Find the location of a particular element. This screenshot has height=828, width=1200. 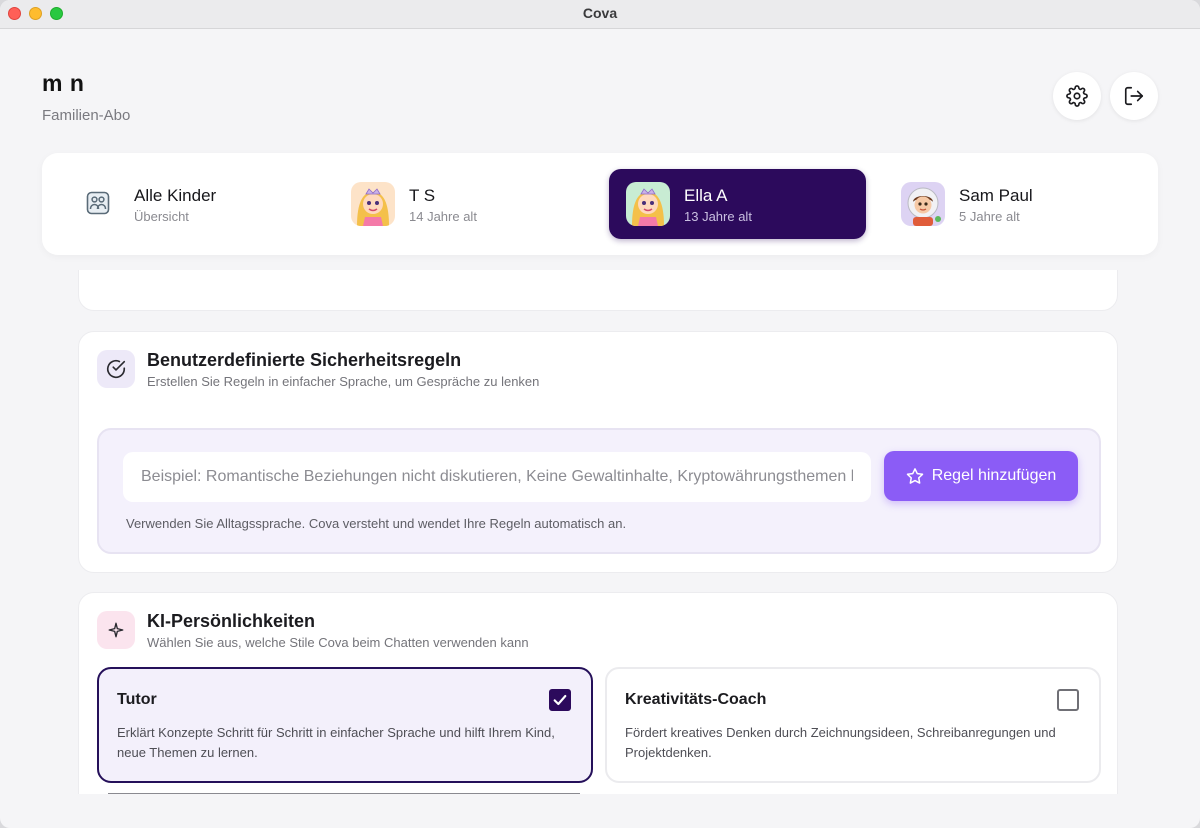

personality-title: Tutor is located at coordinates (137, 699).